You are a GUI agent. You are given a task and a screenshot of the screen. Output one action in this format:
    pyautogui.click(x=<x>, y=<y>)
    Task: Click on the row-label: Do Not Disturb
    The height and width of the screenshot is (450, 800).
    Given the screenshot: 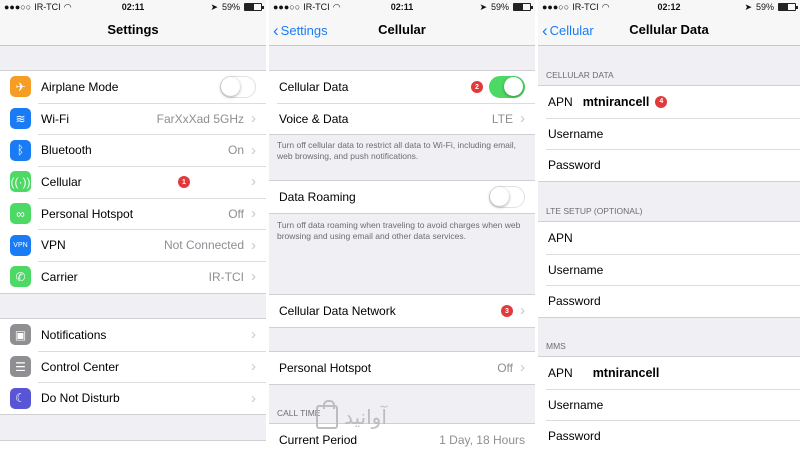 What is the action you would take?
    pyautogui.click(x=80, y=398)
    